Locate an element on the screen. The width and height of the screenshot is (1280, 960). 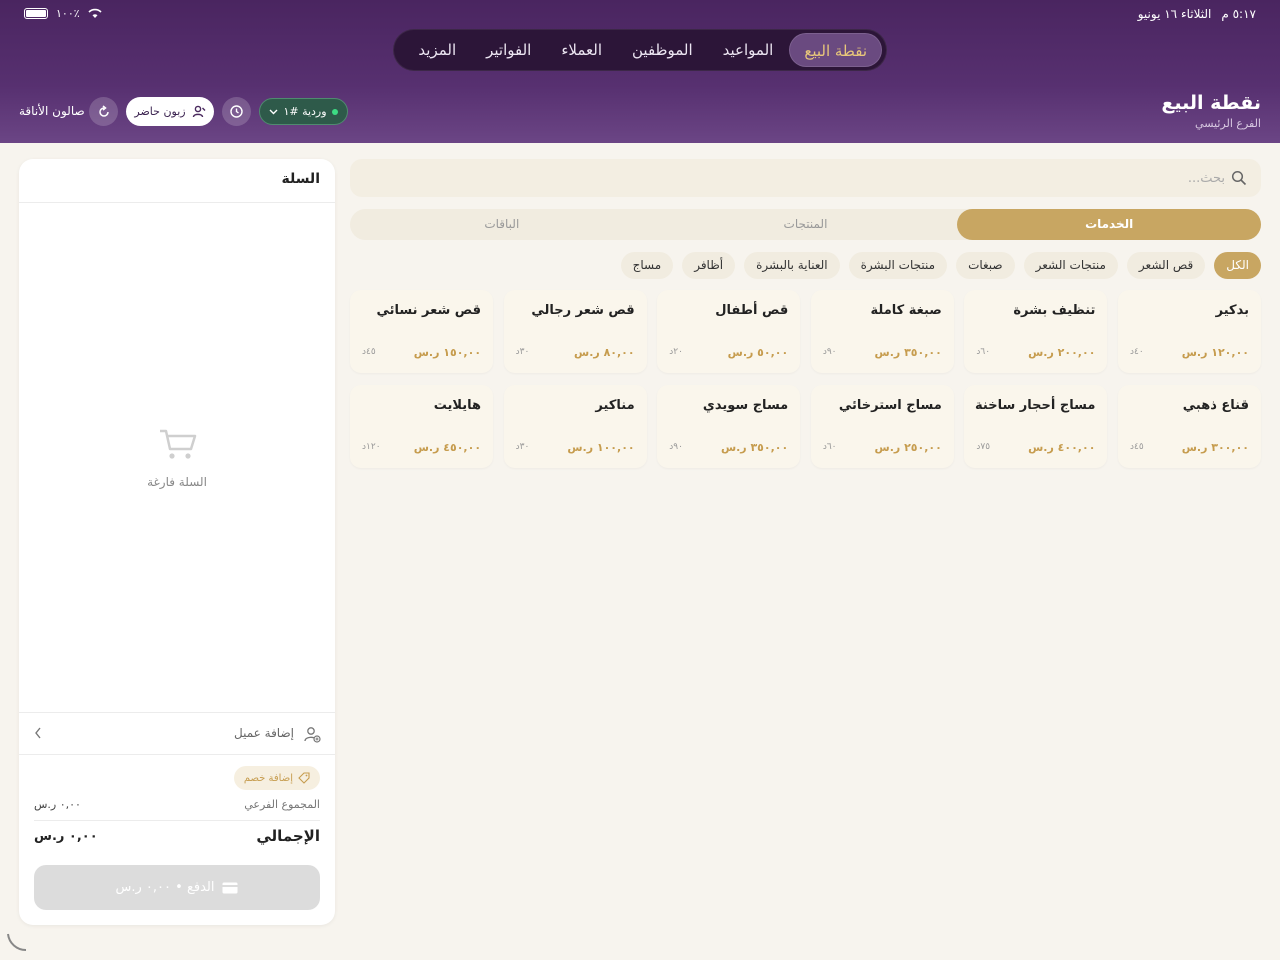
category-chip-7: مساج is located at coordinates (647, 265).